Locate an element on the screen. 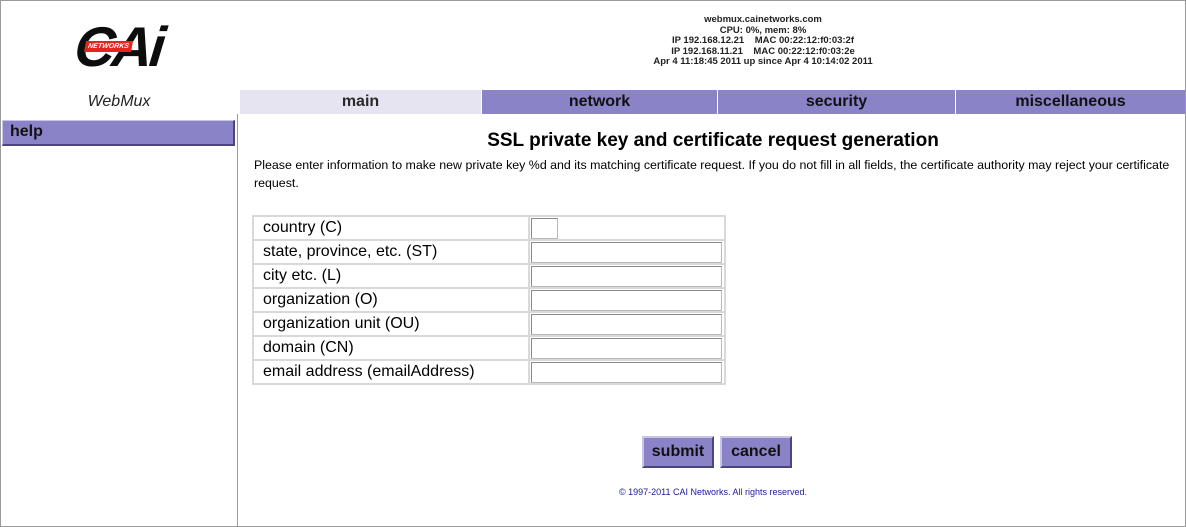 The height and width of the screenshot is (527, 1186). form-row-state: state, province, etc. (ST) is located at coordinates (489, 252).